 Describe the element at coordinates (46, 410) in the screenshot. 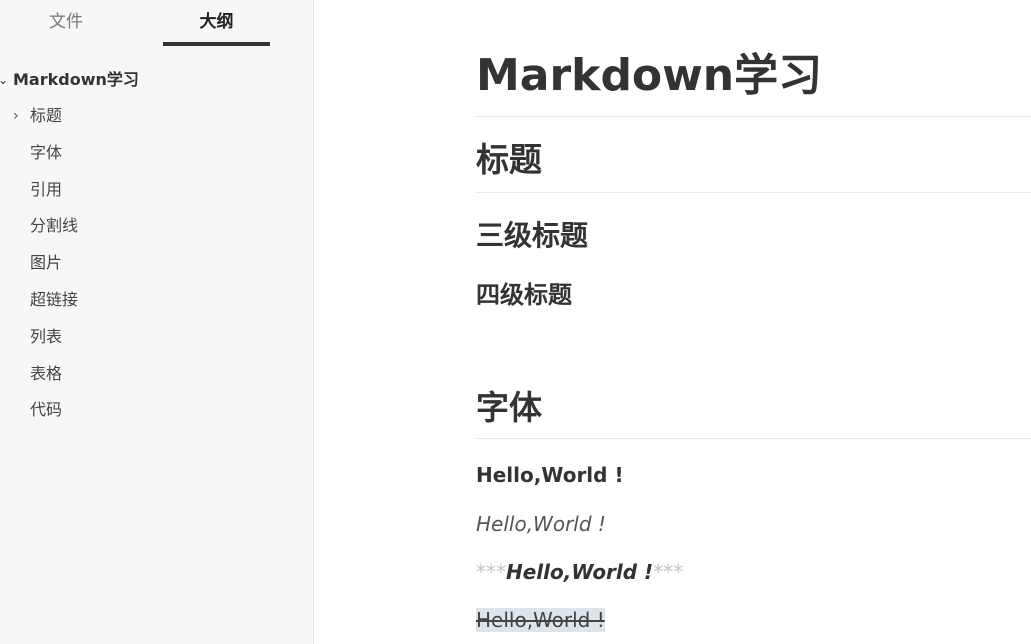

I see `outline-item-label: 代码` at that location.